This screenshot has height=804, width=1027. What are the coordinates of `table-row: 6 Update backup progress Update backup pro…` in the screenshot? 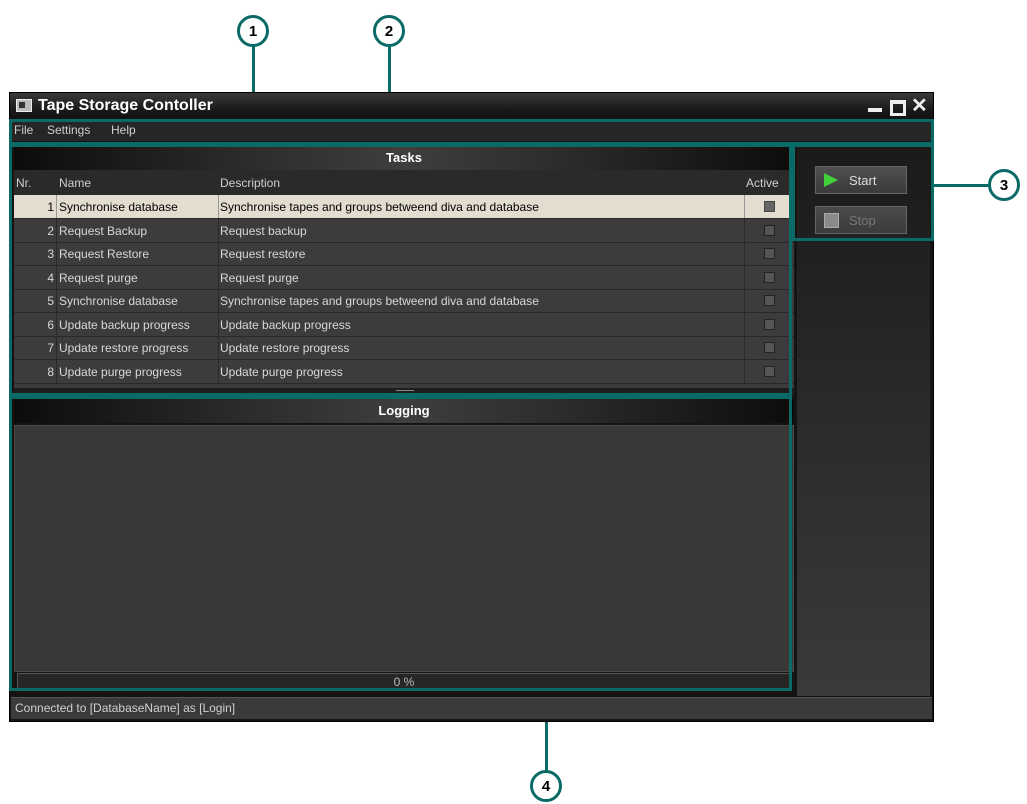 It's located at (404, 324).